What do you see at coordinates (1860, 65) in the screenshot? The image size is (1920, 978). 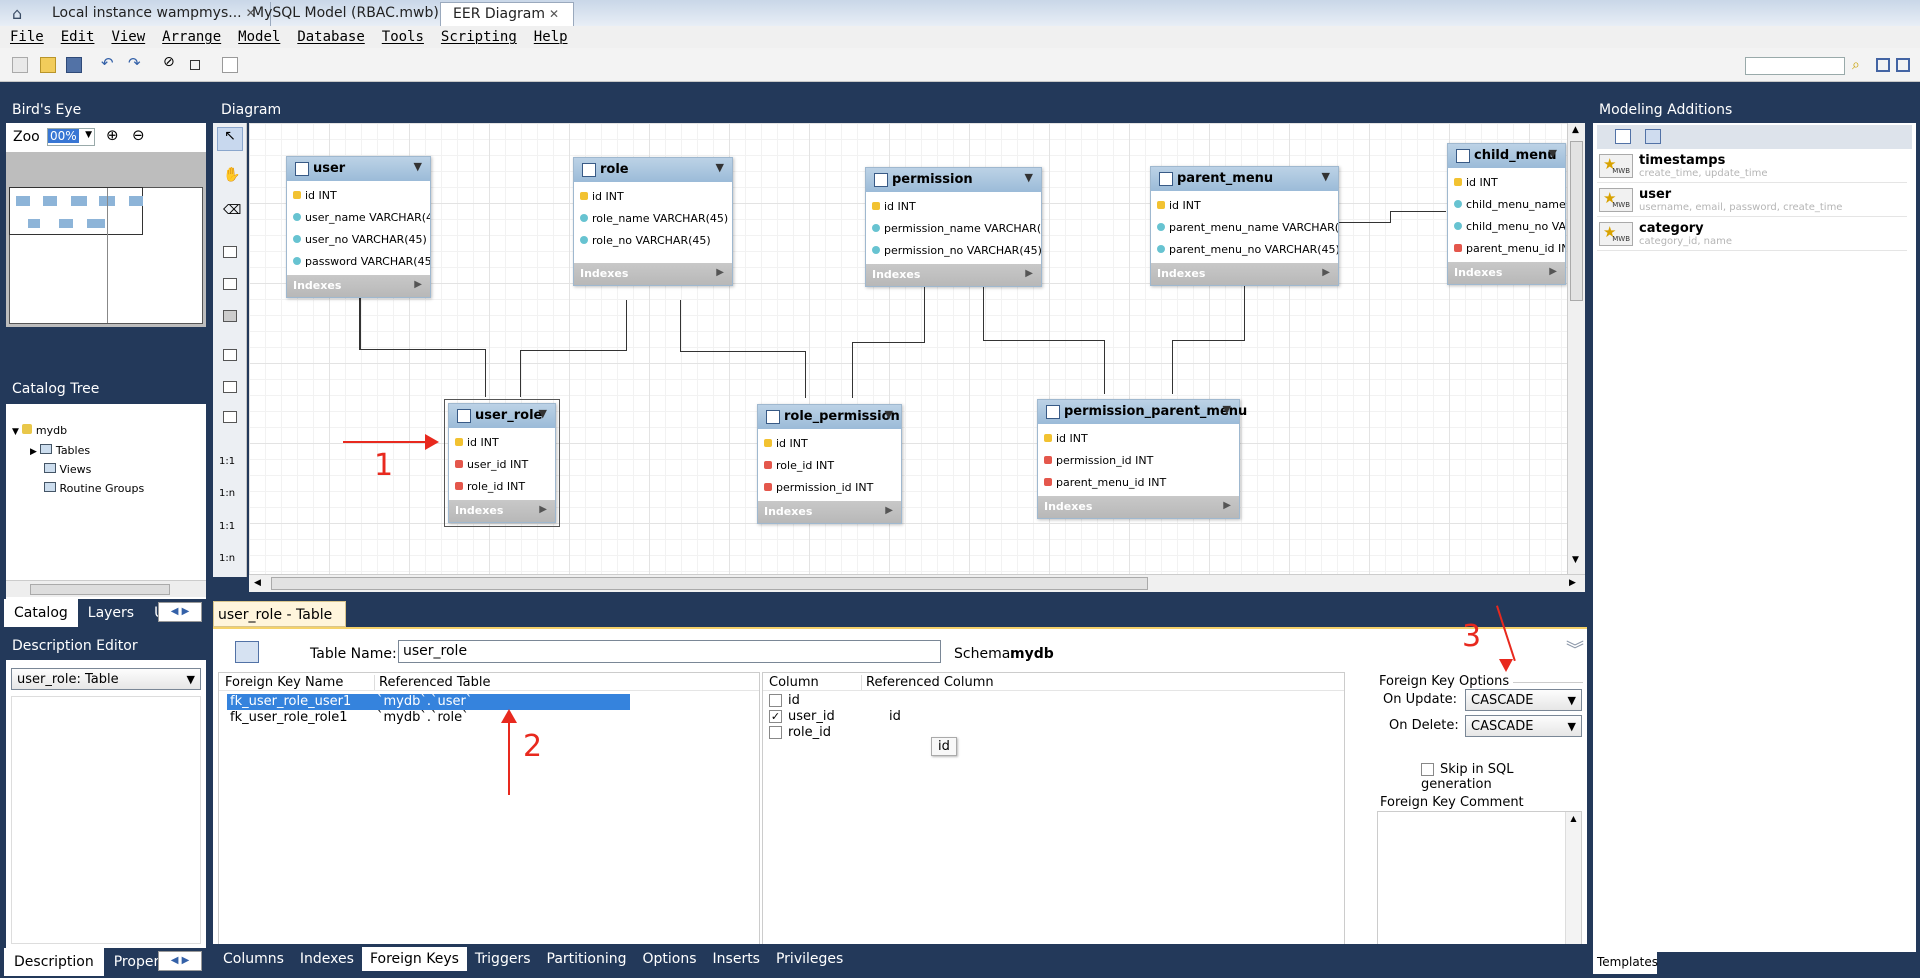 I see `search-icon: ⌕` at bounding box center [1860, 65].